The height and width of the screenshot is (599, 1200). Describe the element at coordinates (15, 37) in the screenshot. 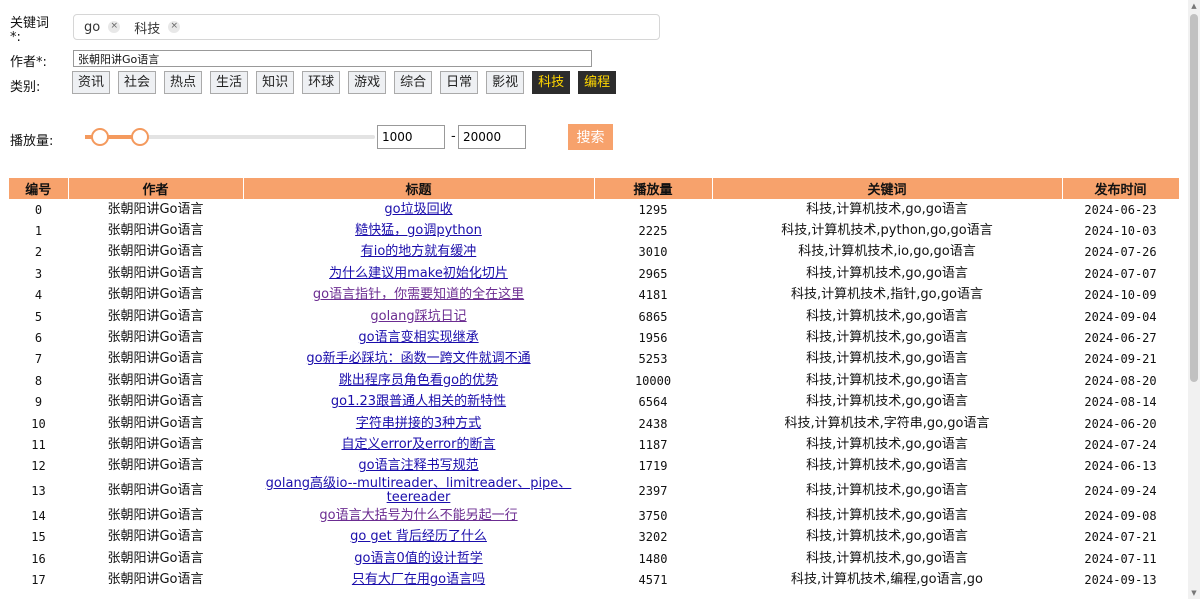

I see `keywords-required-mark: *:` at that location.